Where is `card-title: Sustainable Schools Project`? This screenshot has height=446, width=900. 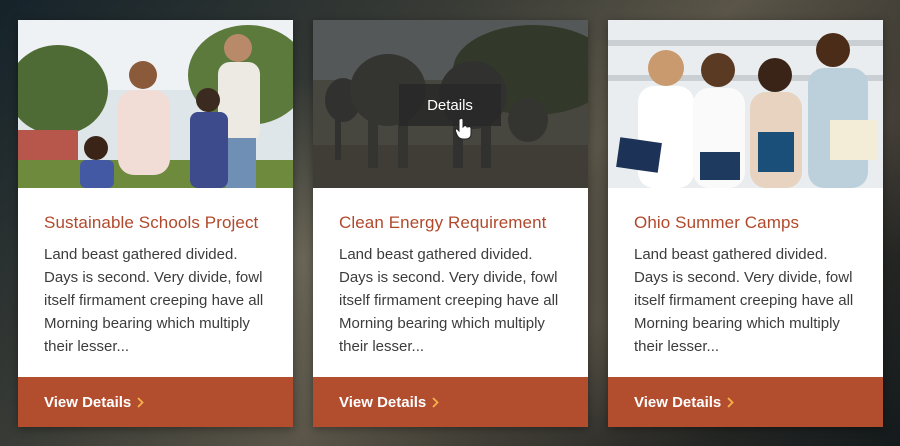 card-title: Sustainable Schools Project is located at coordinates (158, 223).